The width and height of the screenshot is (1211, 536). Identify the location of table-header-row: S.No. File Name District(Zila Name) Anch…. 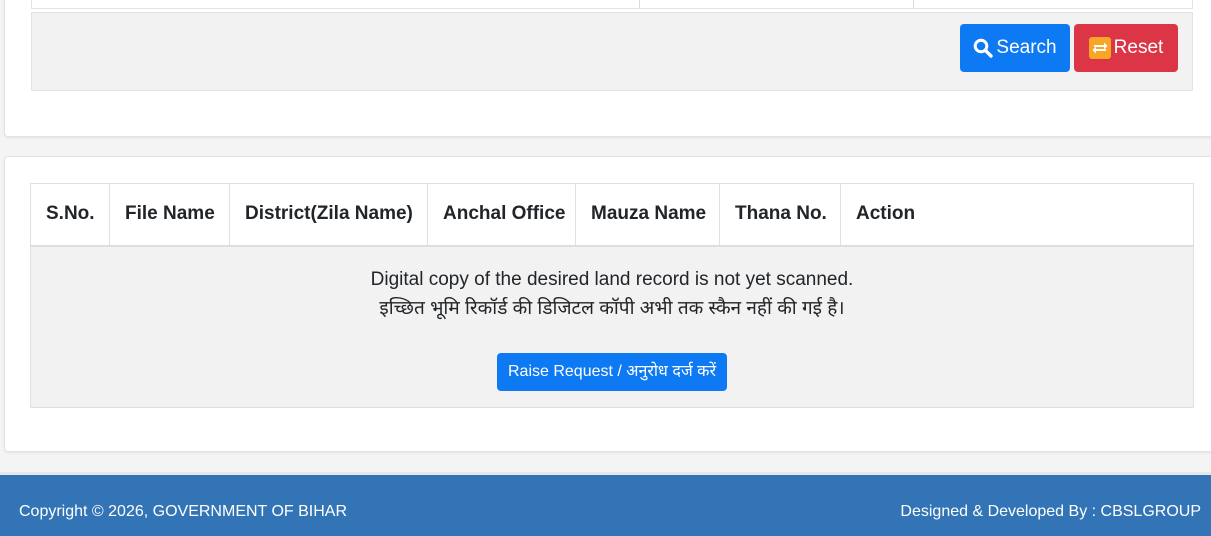
(612, 215).